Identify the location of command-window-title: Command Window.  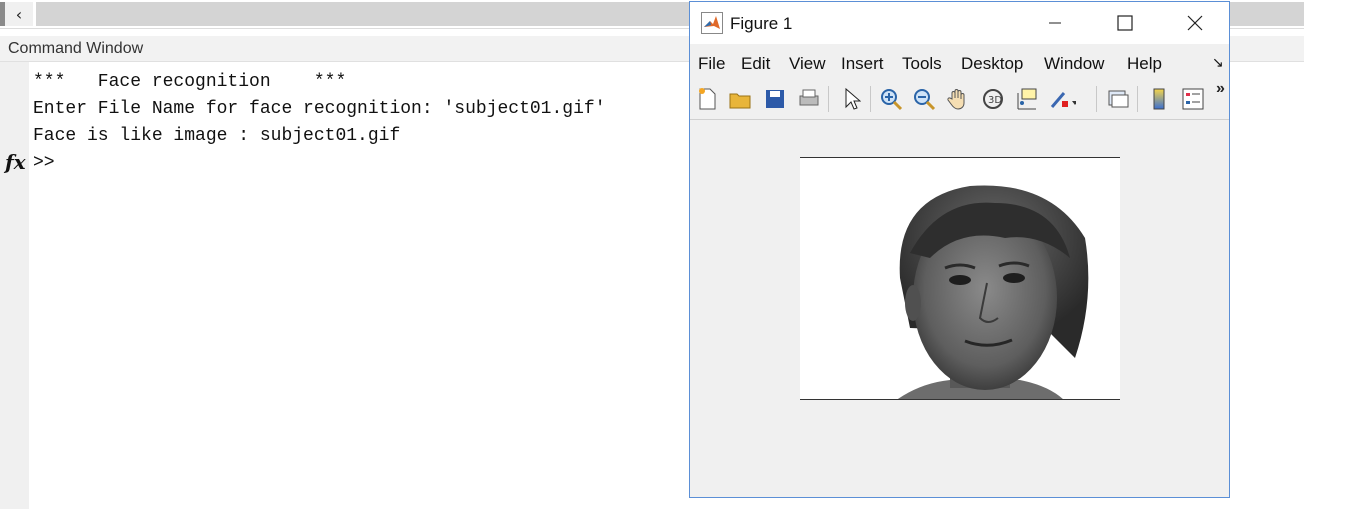
(76, 48).